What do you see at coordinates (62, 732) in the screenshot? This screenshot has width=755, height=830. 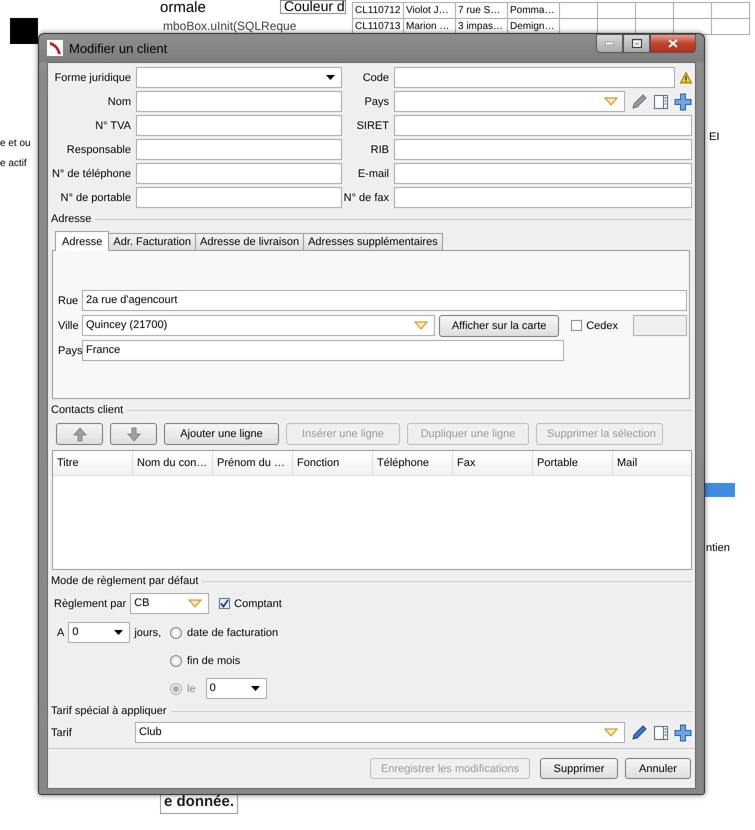 I see `field-label: Tarif` at bounding box center [62, 732].